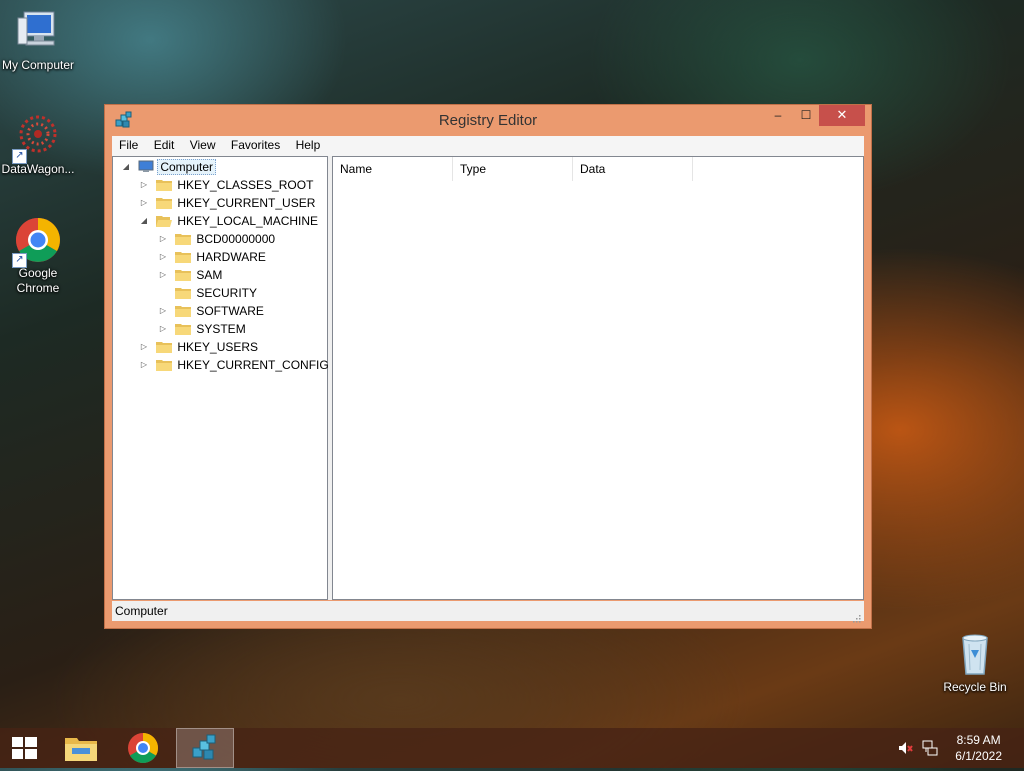 The height and width of the screenshot is (771, 1024). What do you see at coordinates (164, 221) in the screenshot?
I see `open-folder-icon` at bounding box center [164, 221].